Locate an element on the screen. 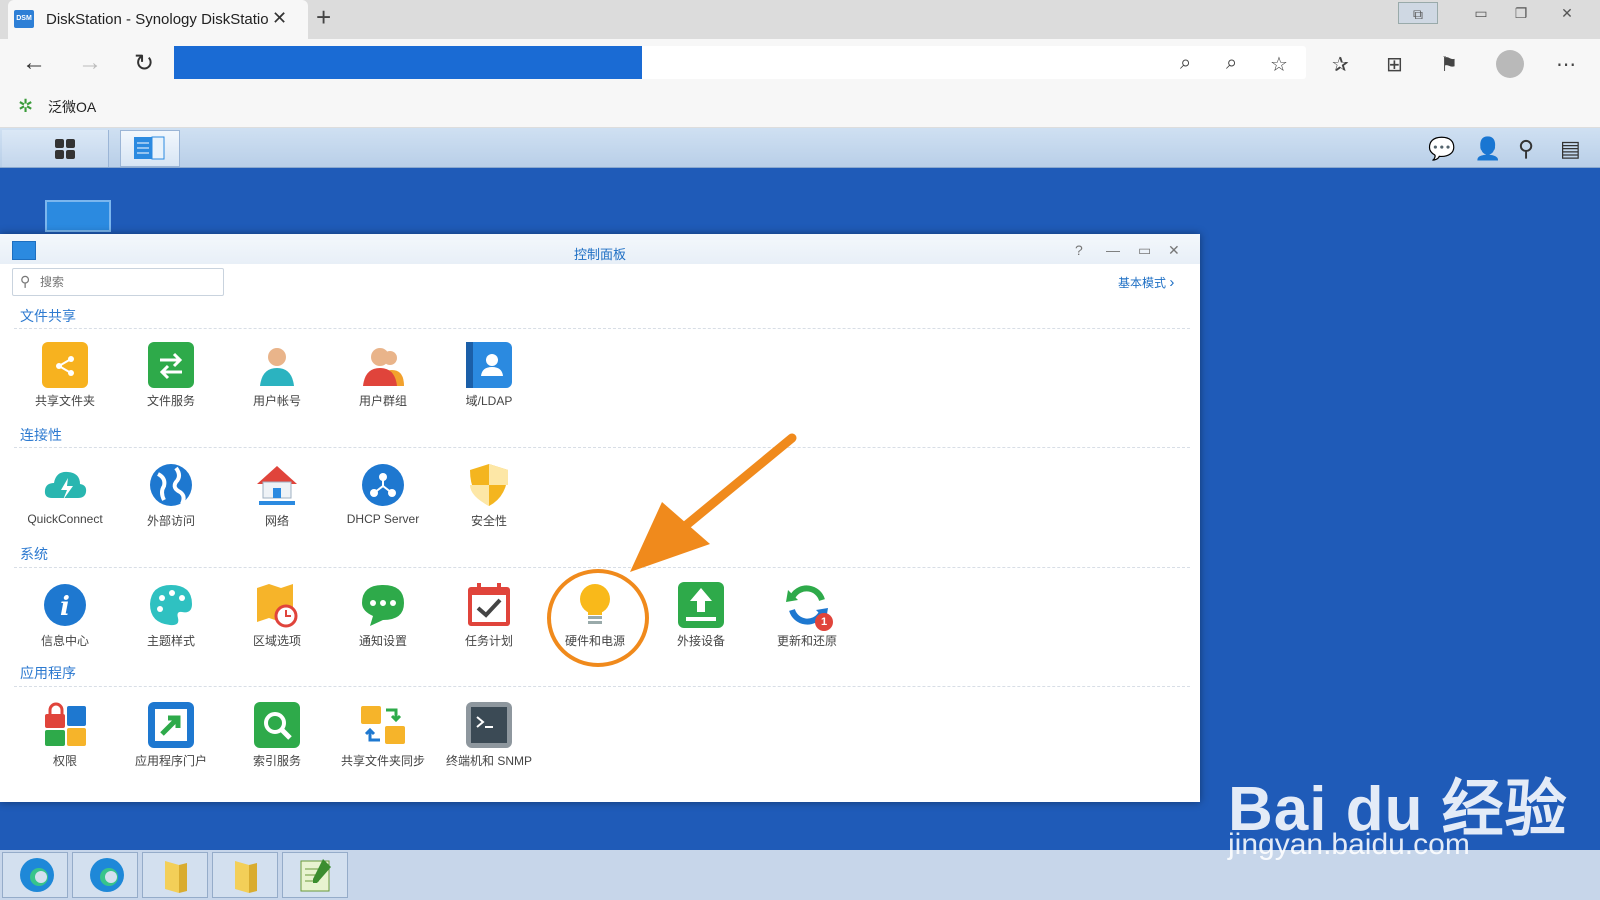 This screenshot has height=900, width=1600. window-taskview-icon: ⧉ is located at coordinates (1418, 13).